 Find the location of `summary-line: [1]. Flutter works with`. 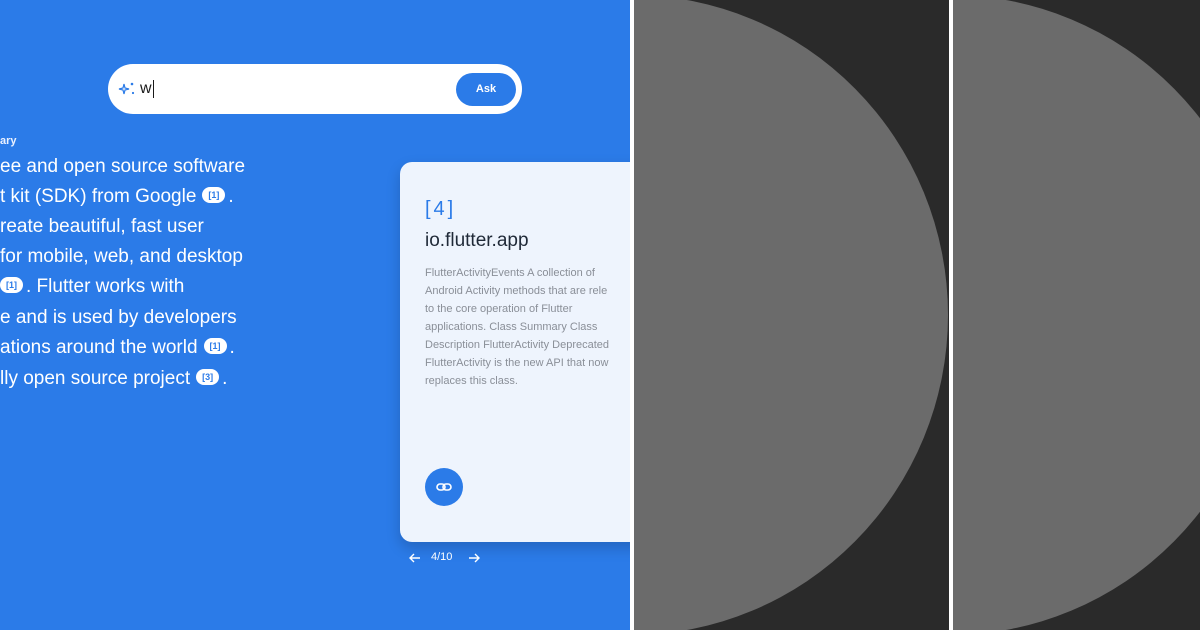

summary-line: [1]. Flutter works with is located at coordinates (92, 287).